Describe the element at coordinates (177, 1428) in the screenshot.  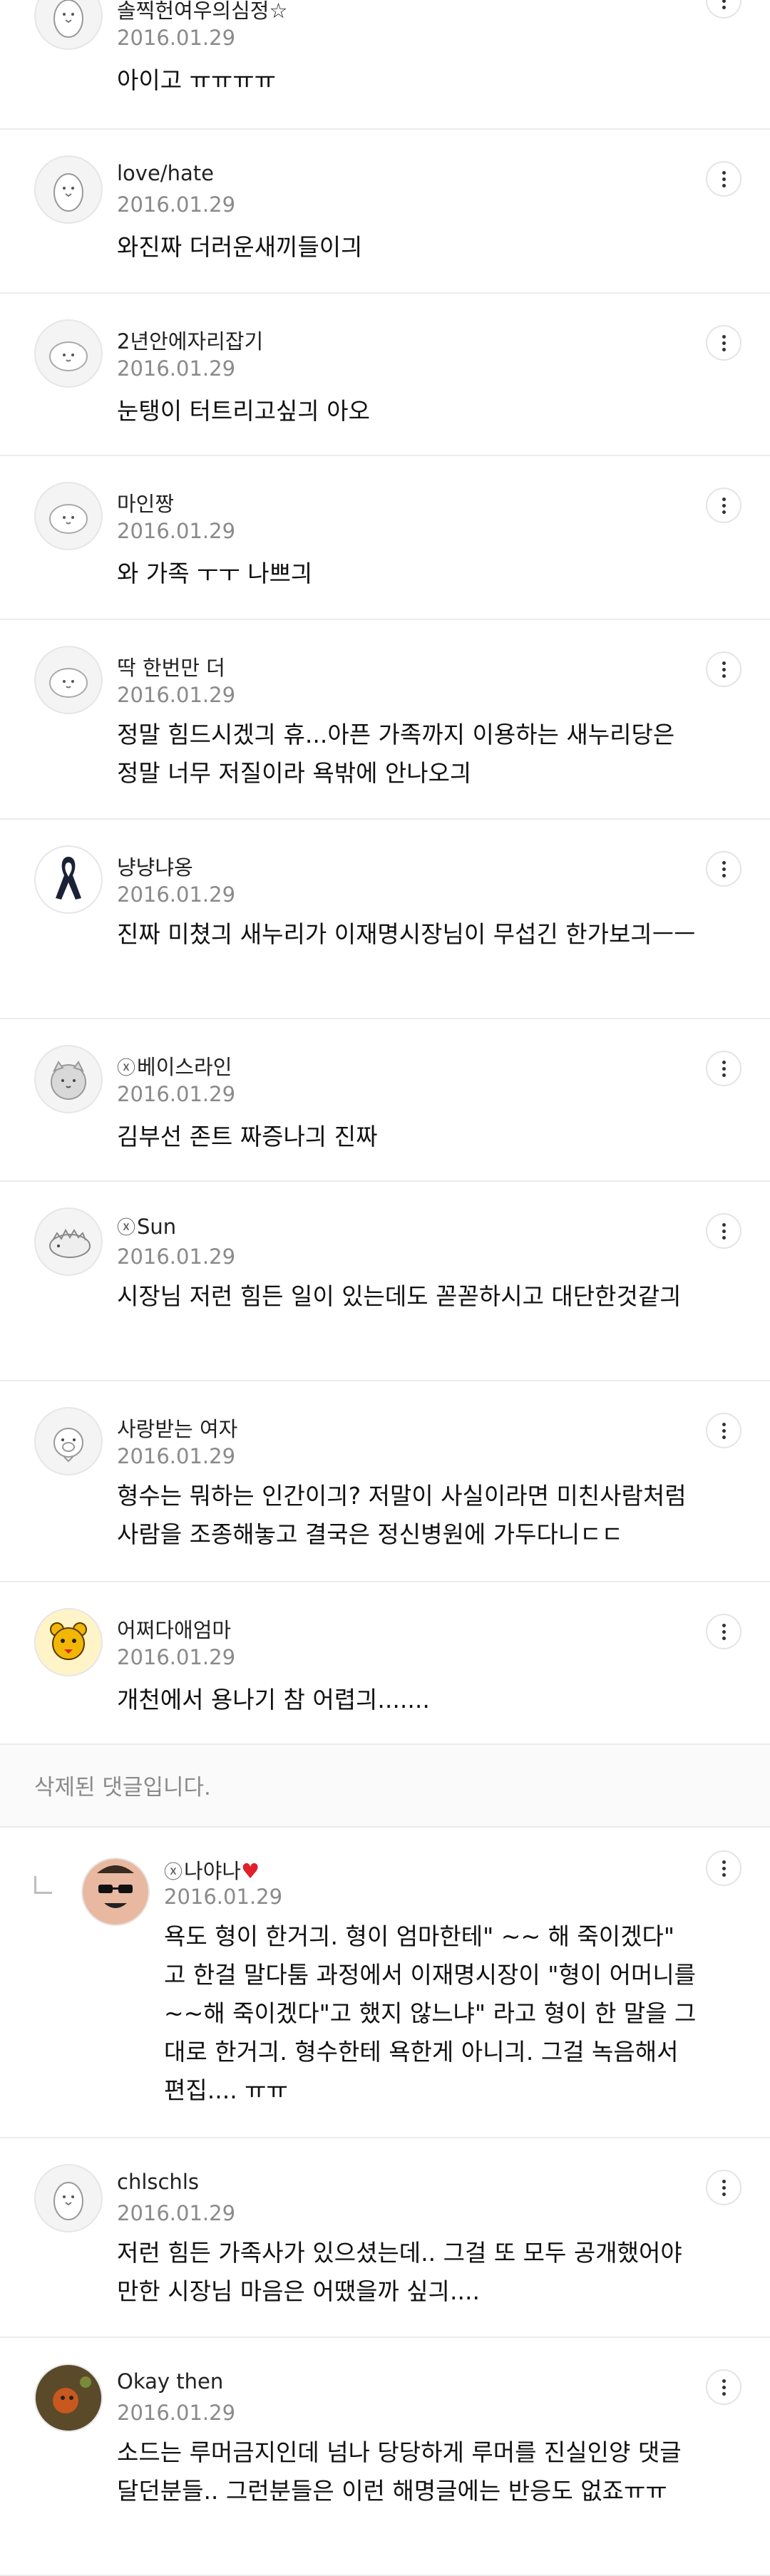
I see `comment-author: 사랑받는 여자` at that location.